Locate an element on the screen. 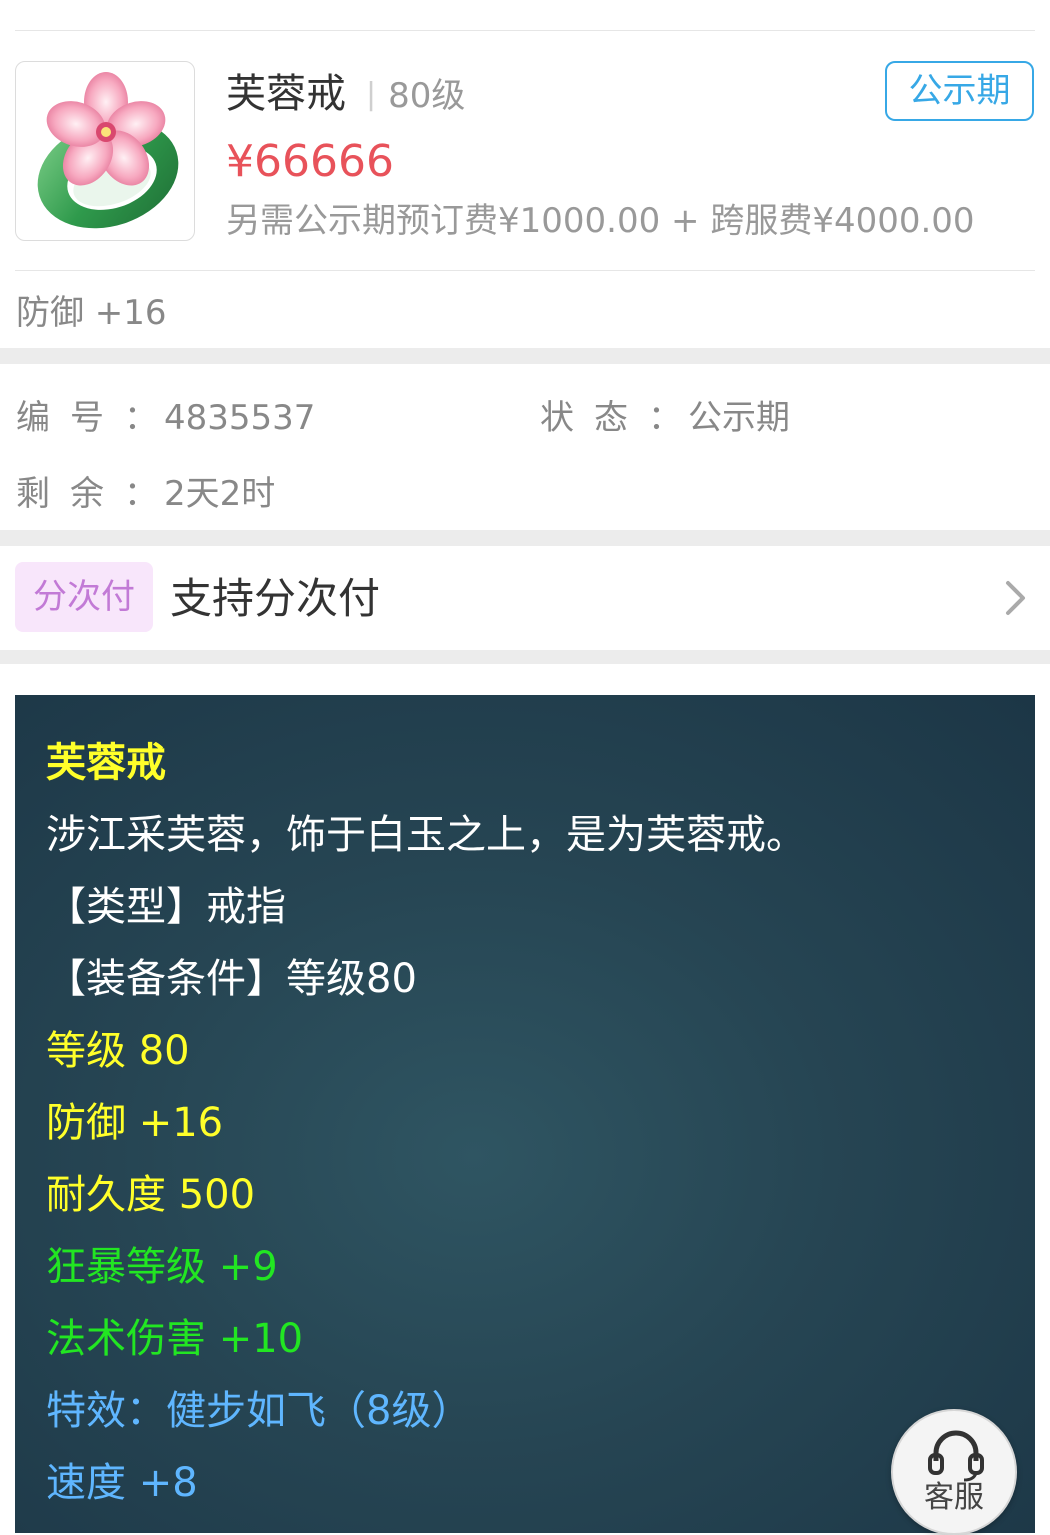 Image resolution: width=1050 pixels, height=1535 pixels. desc-type: 【类型】戒指 is located at coordinates (166, 907).